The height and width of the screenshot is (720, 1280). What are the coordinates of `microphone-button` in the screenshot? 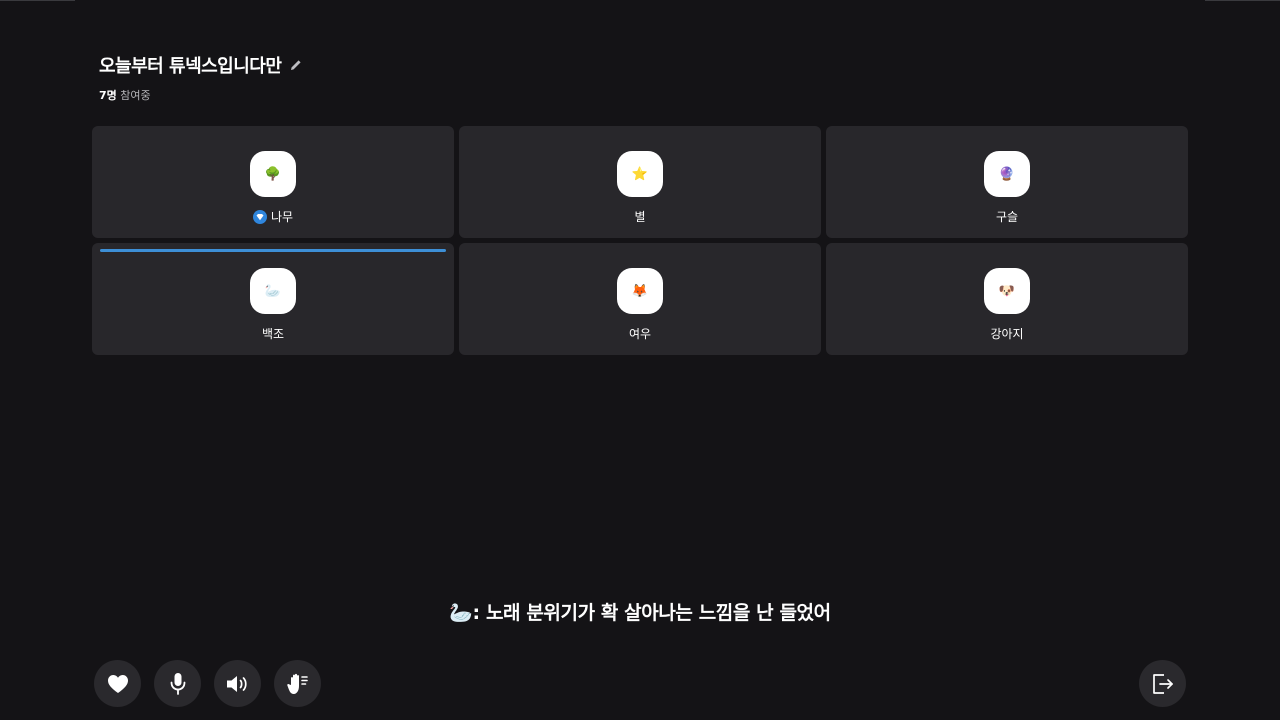 It's located at (177, 683).